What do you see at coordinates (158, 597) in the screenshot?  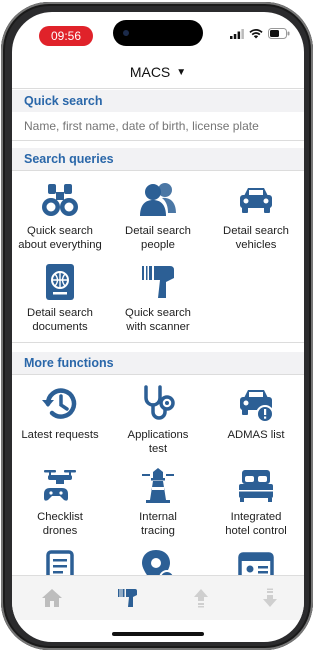 I see `bottom-tab-bar` at bounding box center [158, 597].